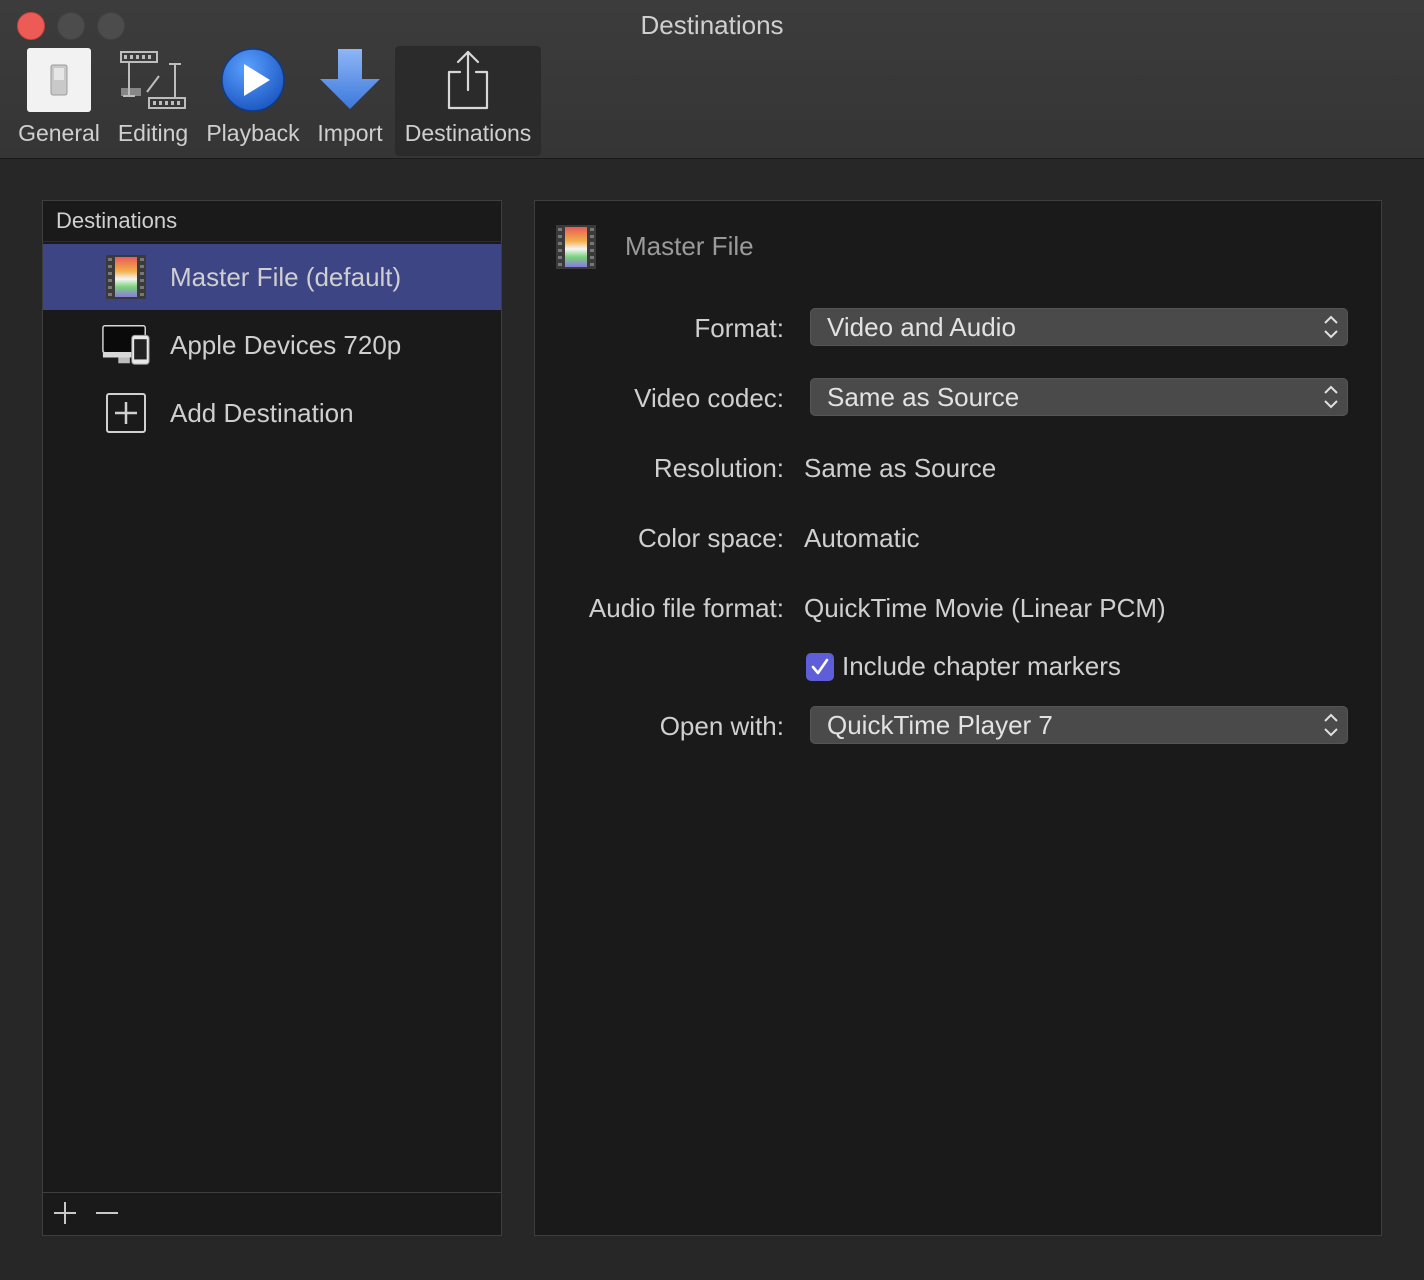  I want to click on plus-icon, so click(65, 1213).